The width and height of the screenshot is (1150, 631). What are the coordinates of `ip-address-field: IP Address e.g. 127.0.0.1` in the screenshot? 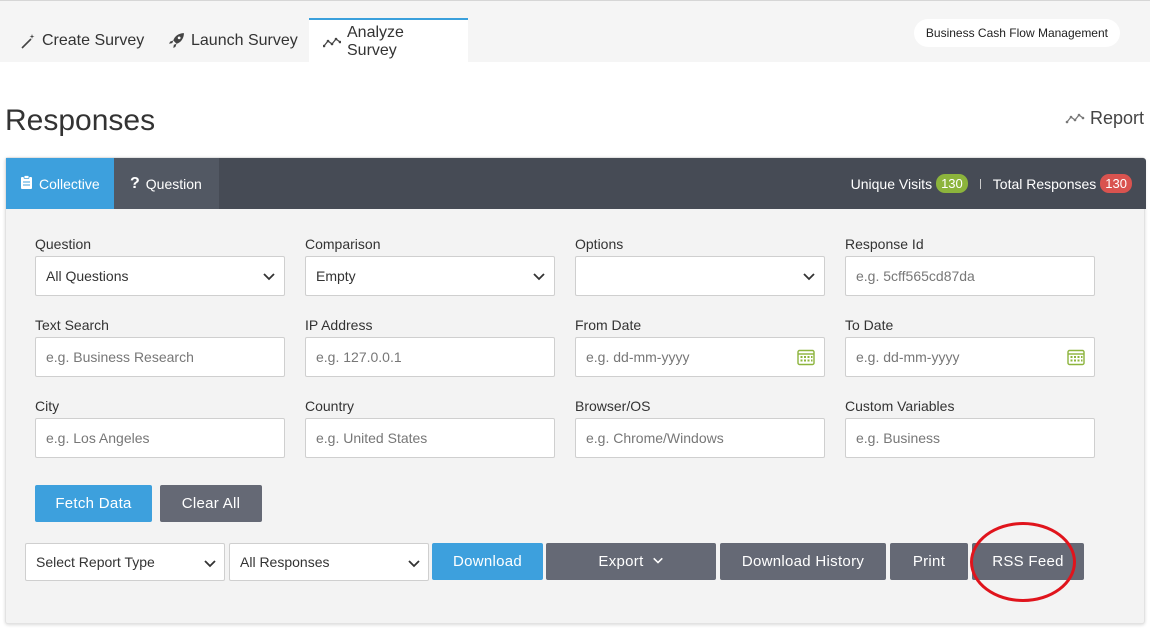 It's located at (430, 347).